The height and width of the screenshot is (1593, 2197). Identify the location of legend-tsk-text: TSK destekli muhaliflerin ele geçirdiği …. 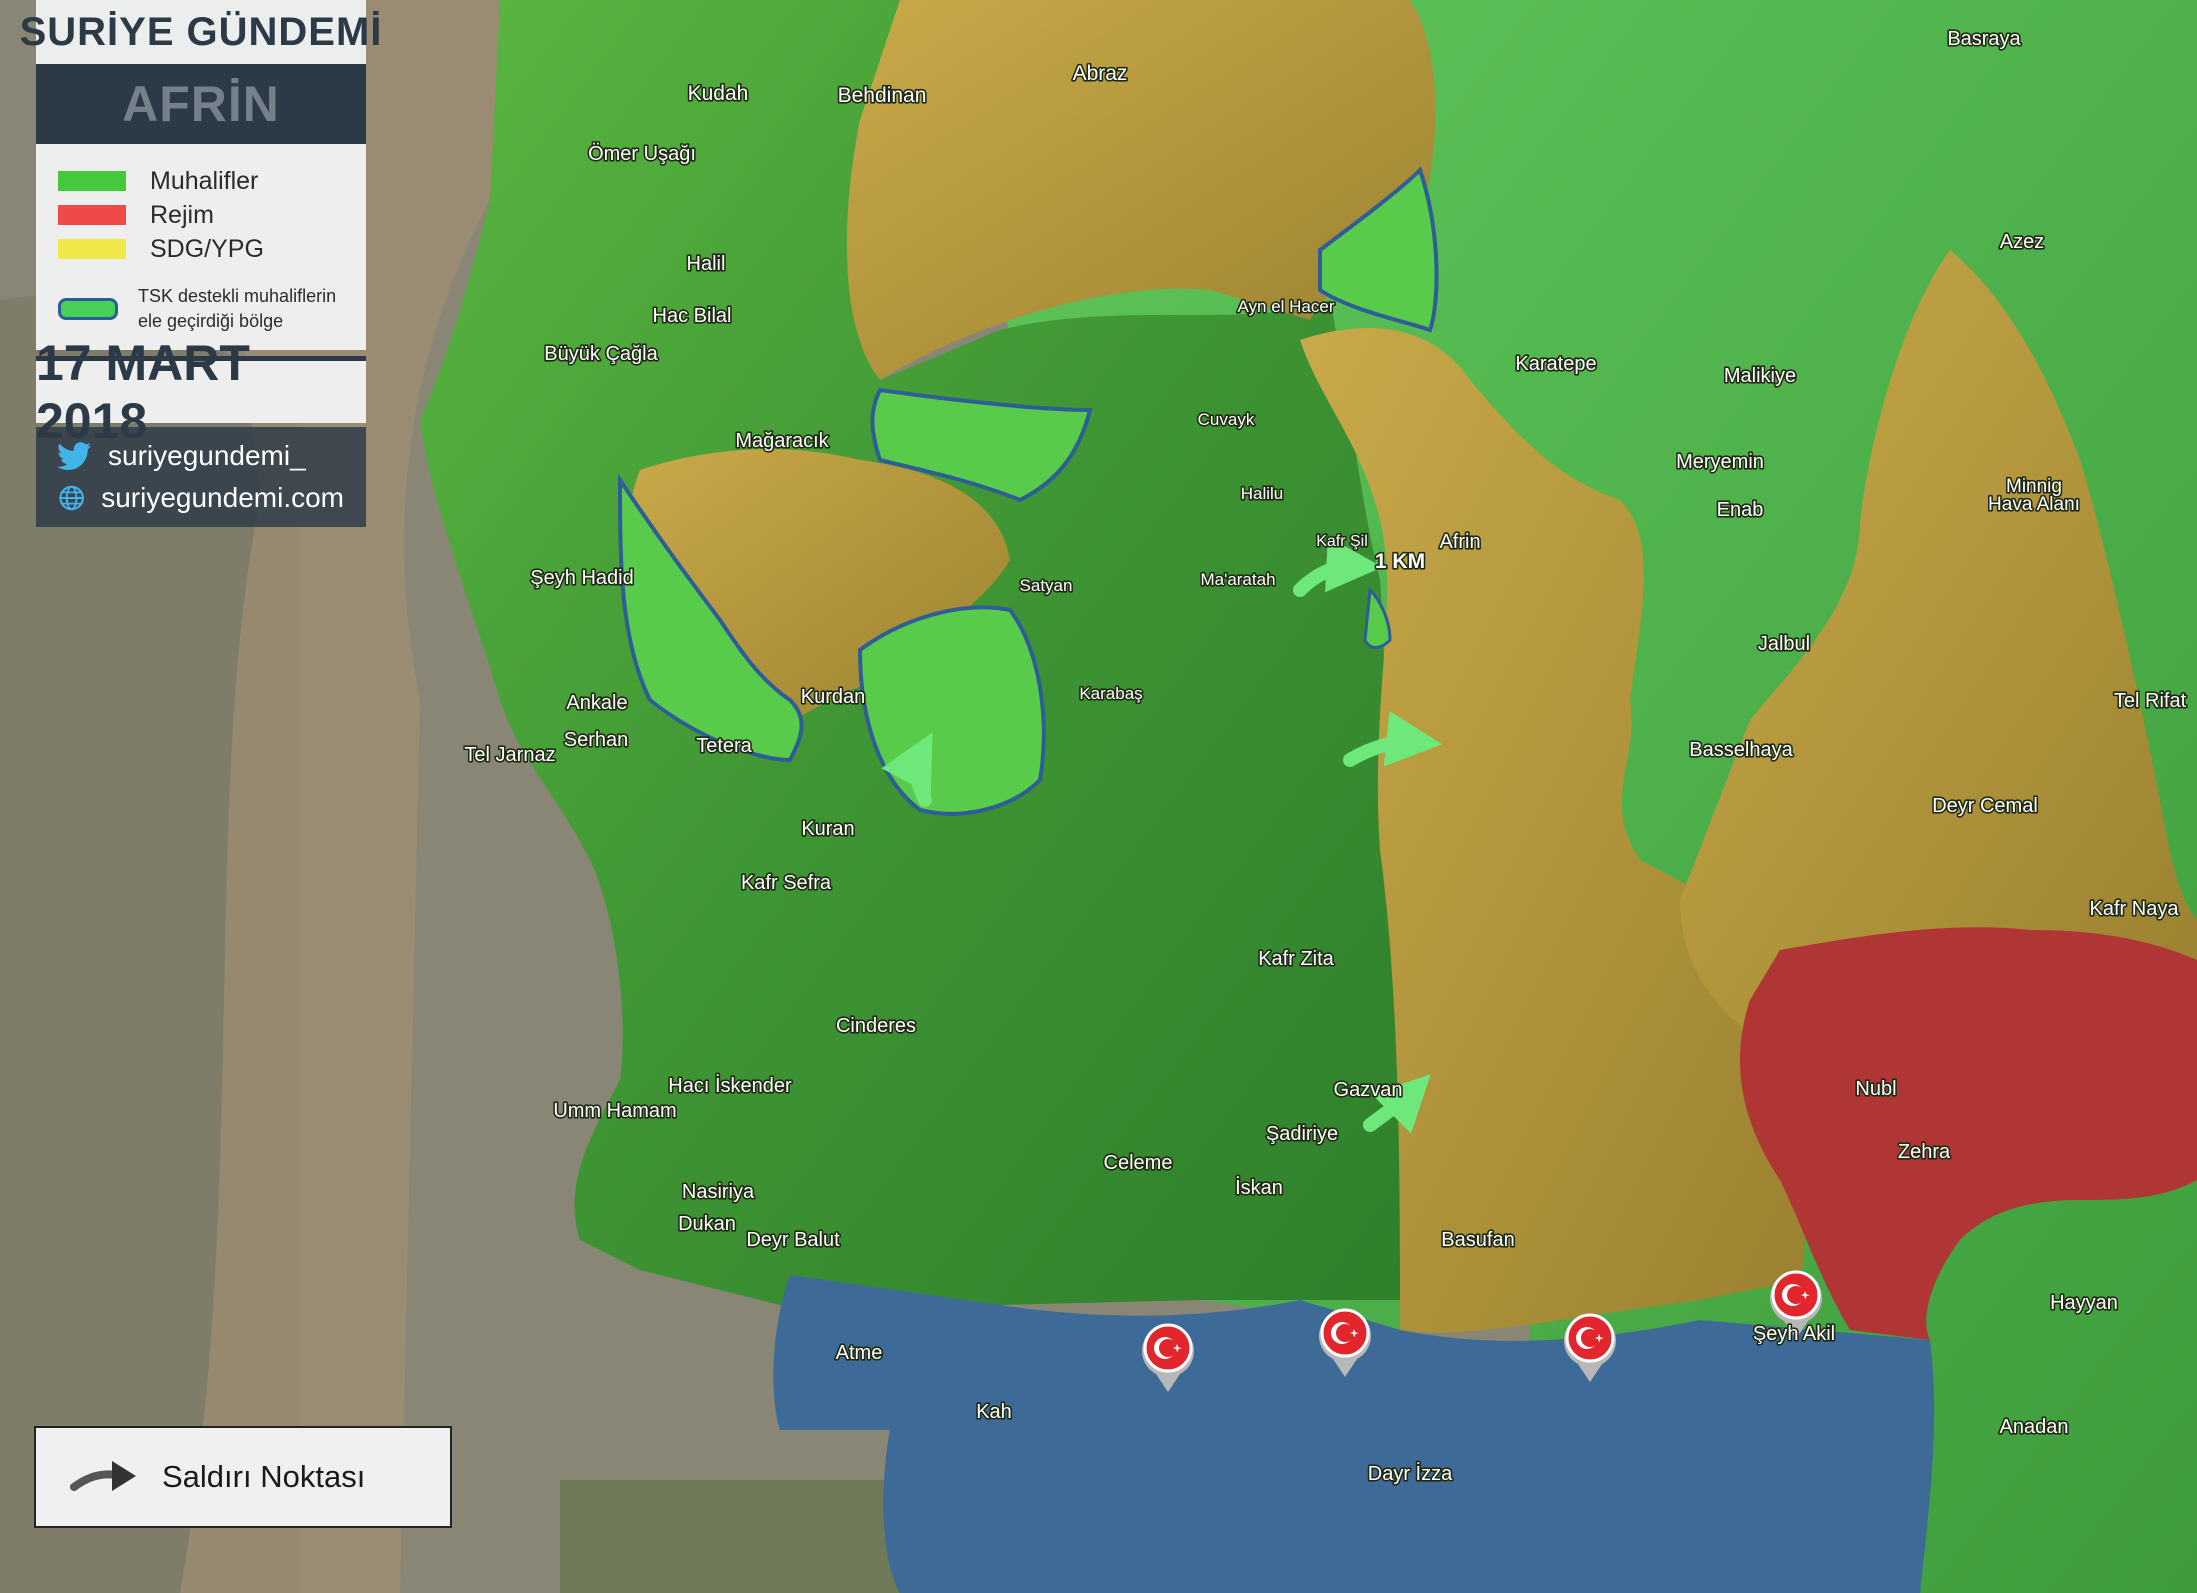
(237, 309).